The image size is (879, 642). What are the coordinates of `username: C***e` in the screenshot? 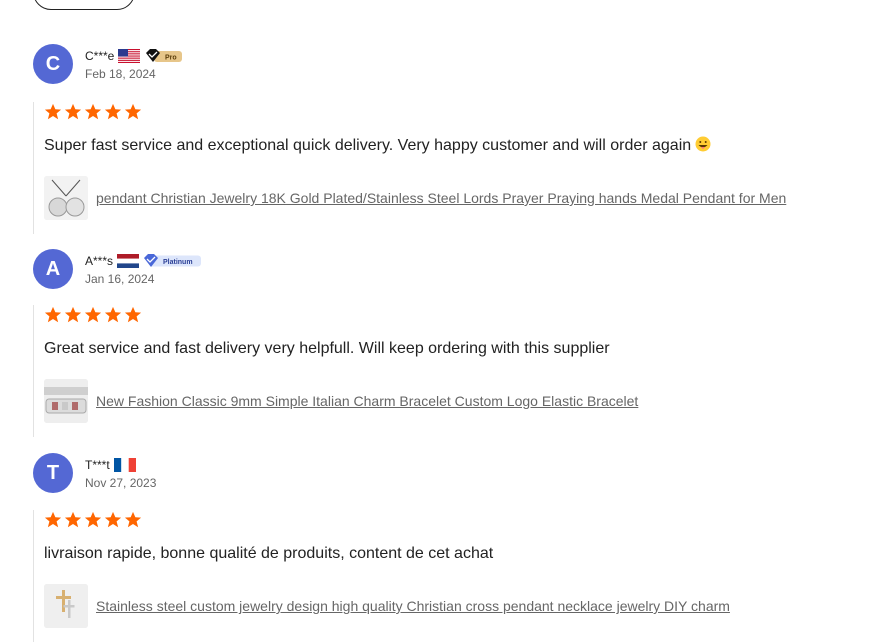 It's located at (100, 56).